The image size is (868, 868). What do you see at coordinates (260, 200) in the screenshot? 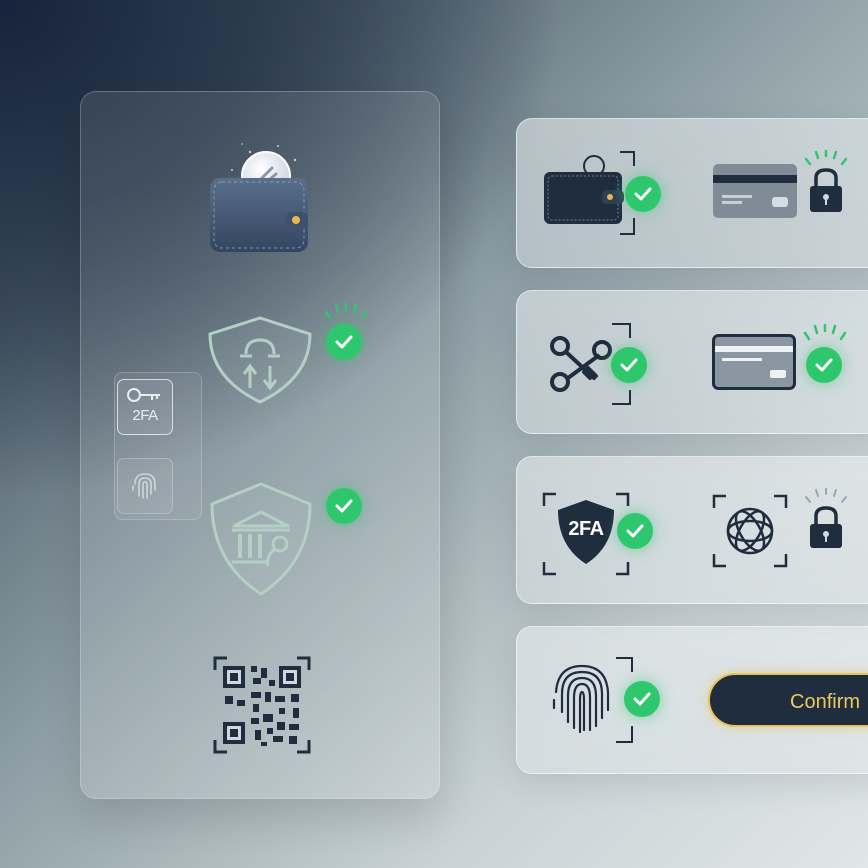
I see `wallet-coin-icon` at bounding box center [260, 200].